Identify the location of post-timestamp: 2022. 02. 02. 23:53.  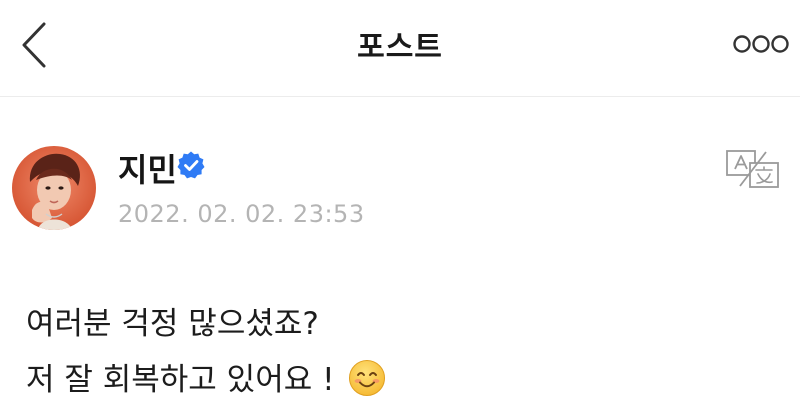
(241, 214).